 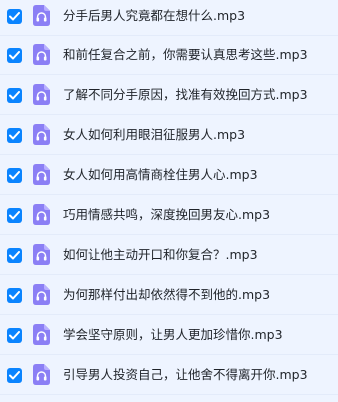 I want to click on file-name: 了解不同分手原因，找准有效挽回方式.mp3, so click(x=185, y=94).